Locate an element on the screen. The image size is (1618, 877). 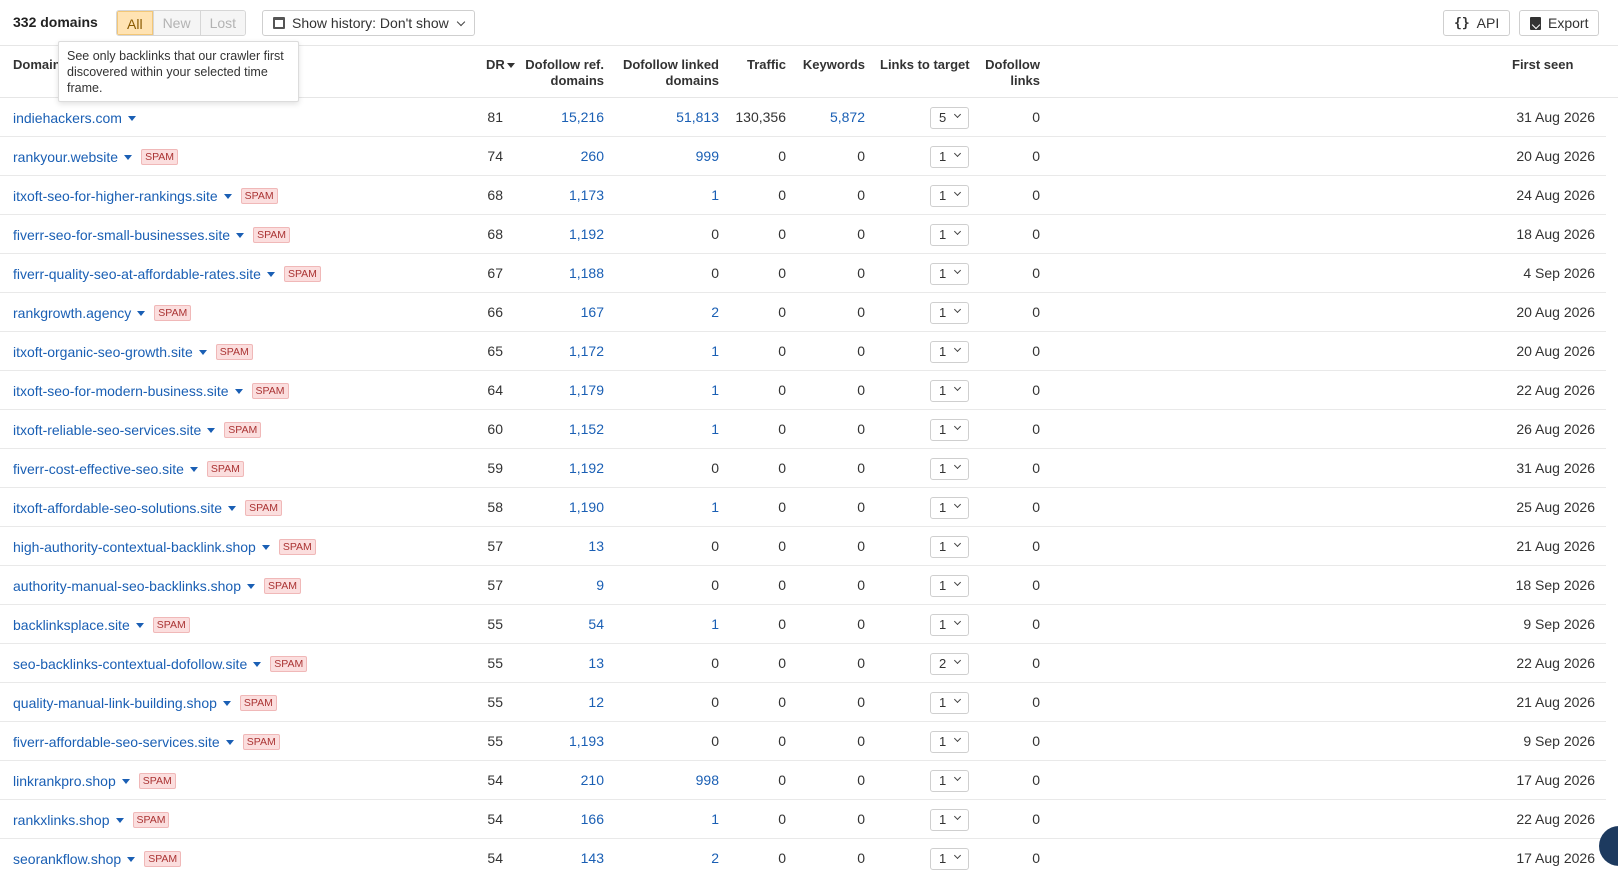
show-history-dropdown: Show history: Don't show is located at coordinates (368, 23).